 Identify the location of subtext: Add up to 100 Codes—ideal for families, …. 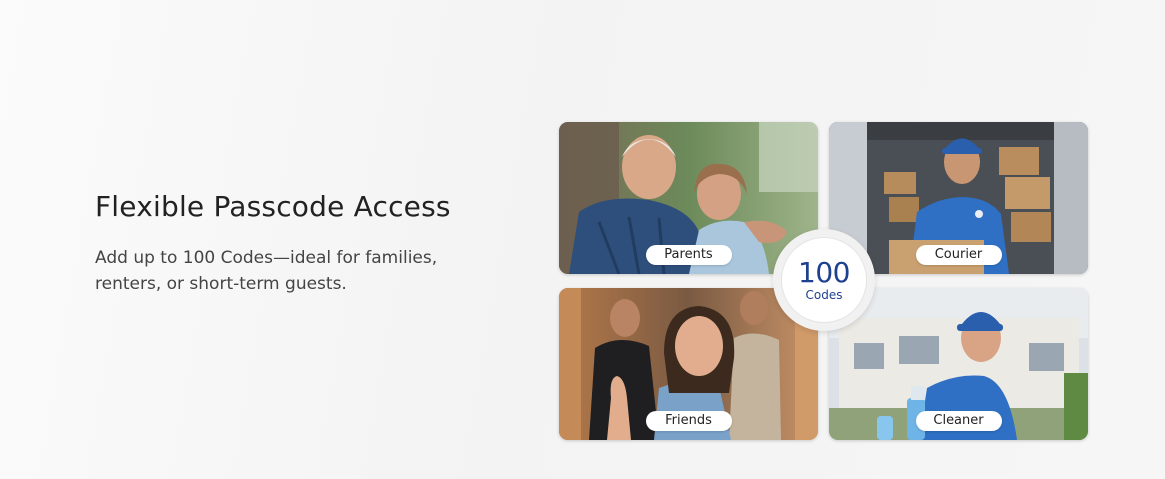
(266, 271).